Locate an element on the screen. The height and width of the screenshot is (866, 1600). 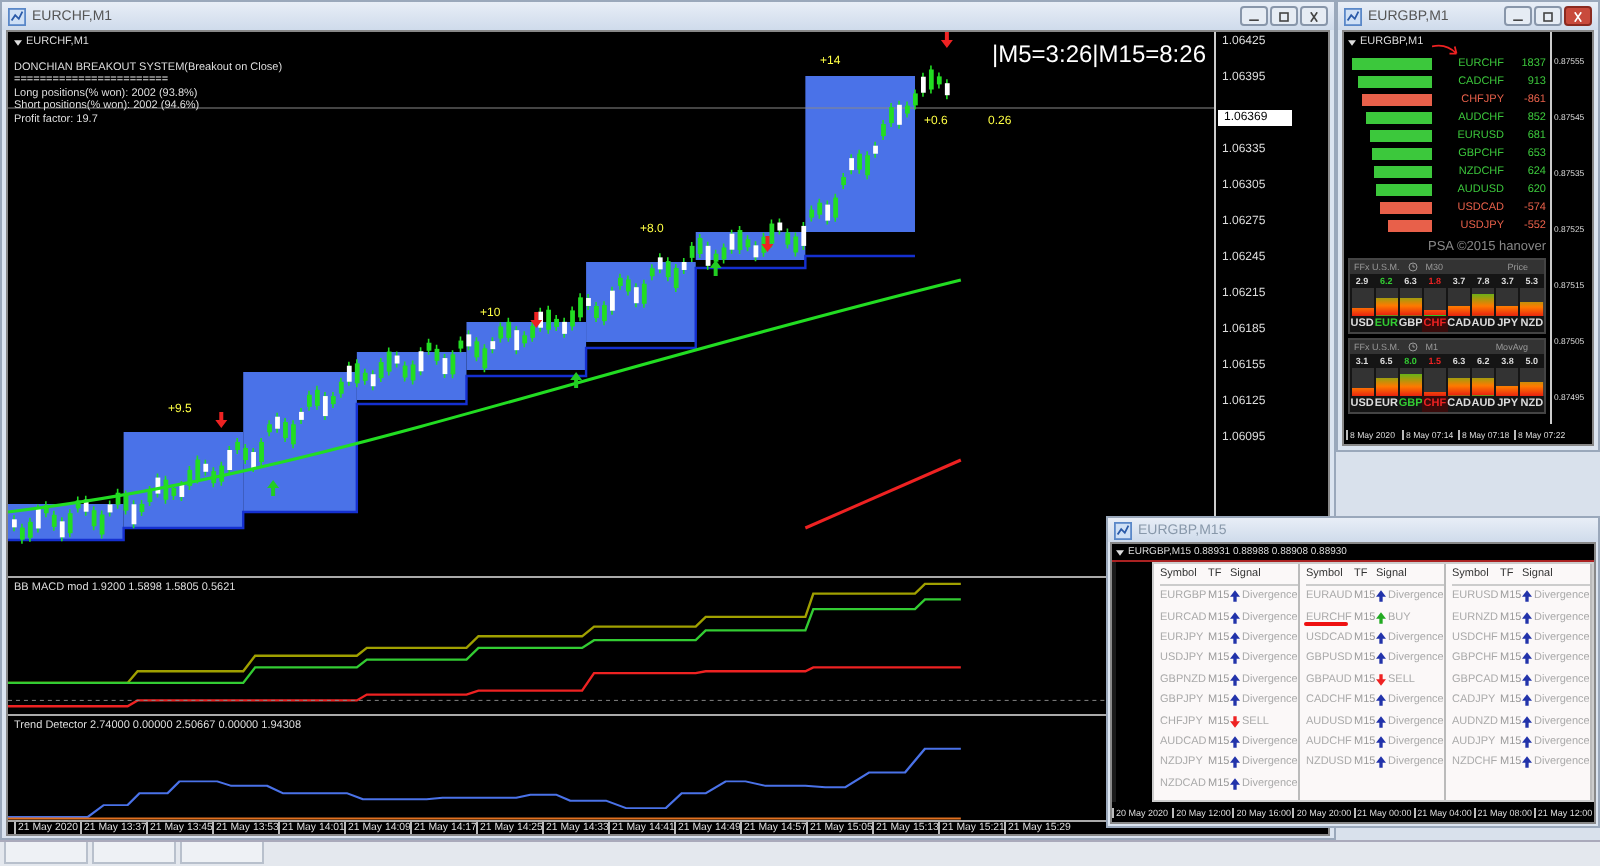
timer-text: |M5=3:26|M15=8:26 is located at coordinates (1099, 54).